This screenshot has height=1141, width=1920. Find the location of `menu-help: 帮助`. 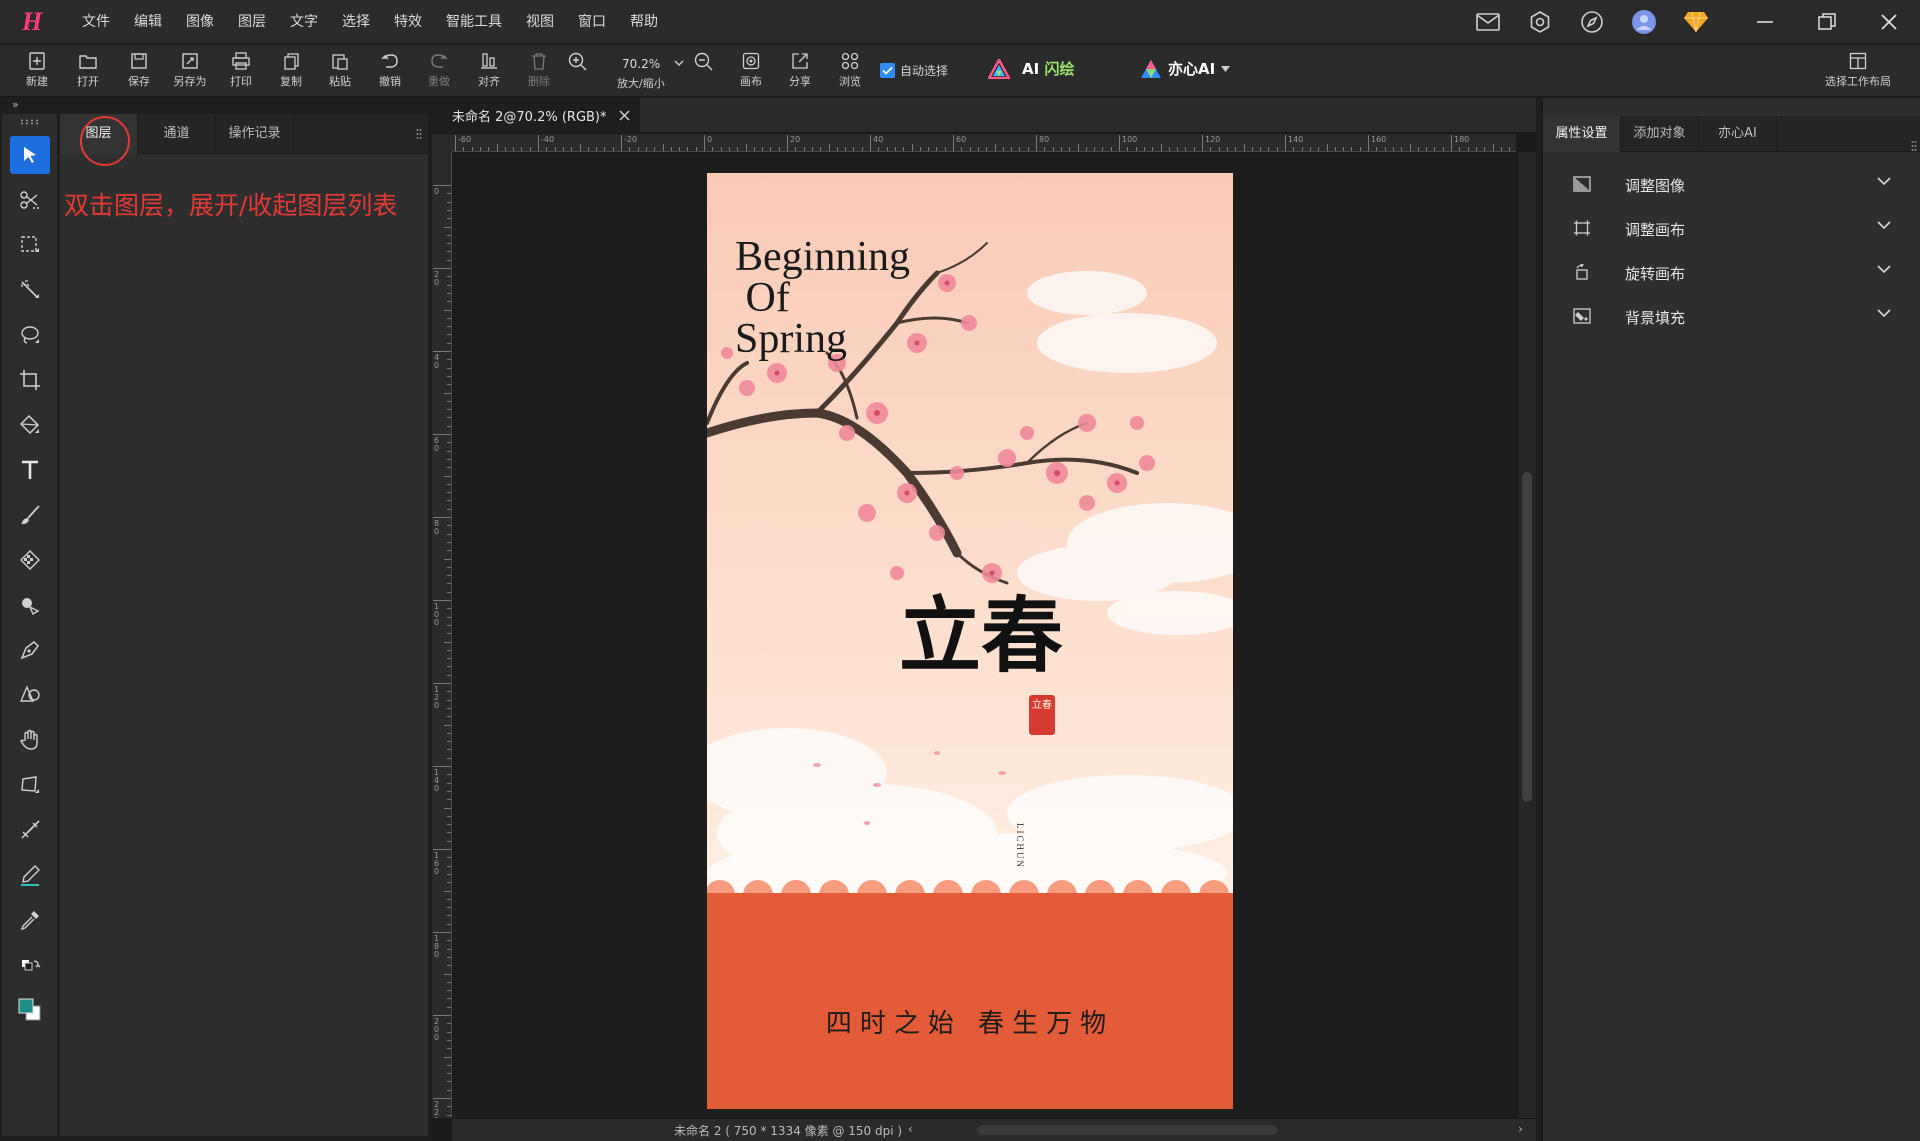

menu-help: 帮助 is located at coordinates (644, 22).